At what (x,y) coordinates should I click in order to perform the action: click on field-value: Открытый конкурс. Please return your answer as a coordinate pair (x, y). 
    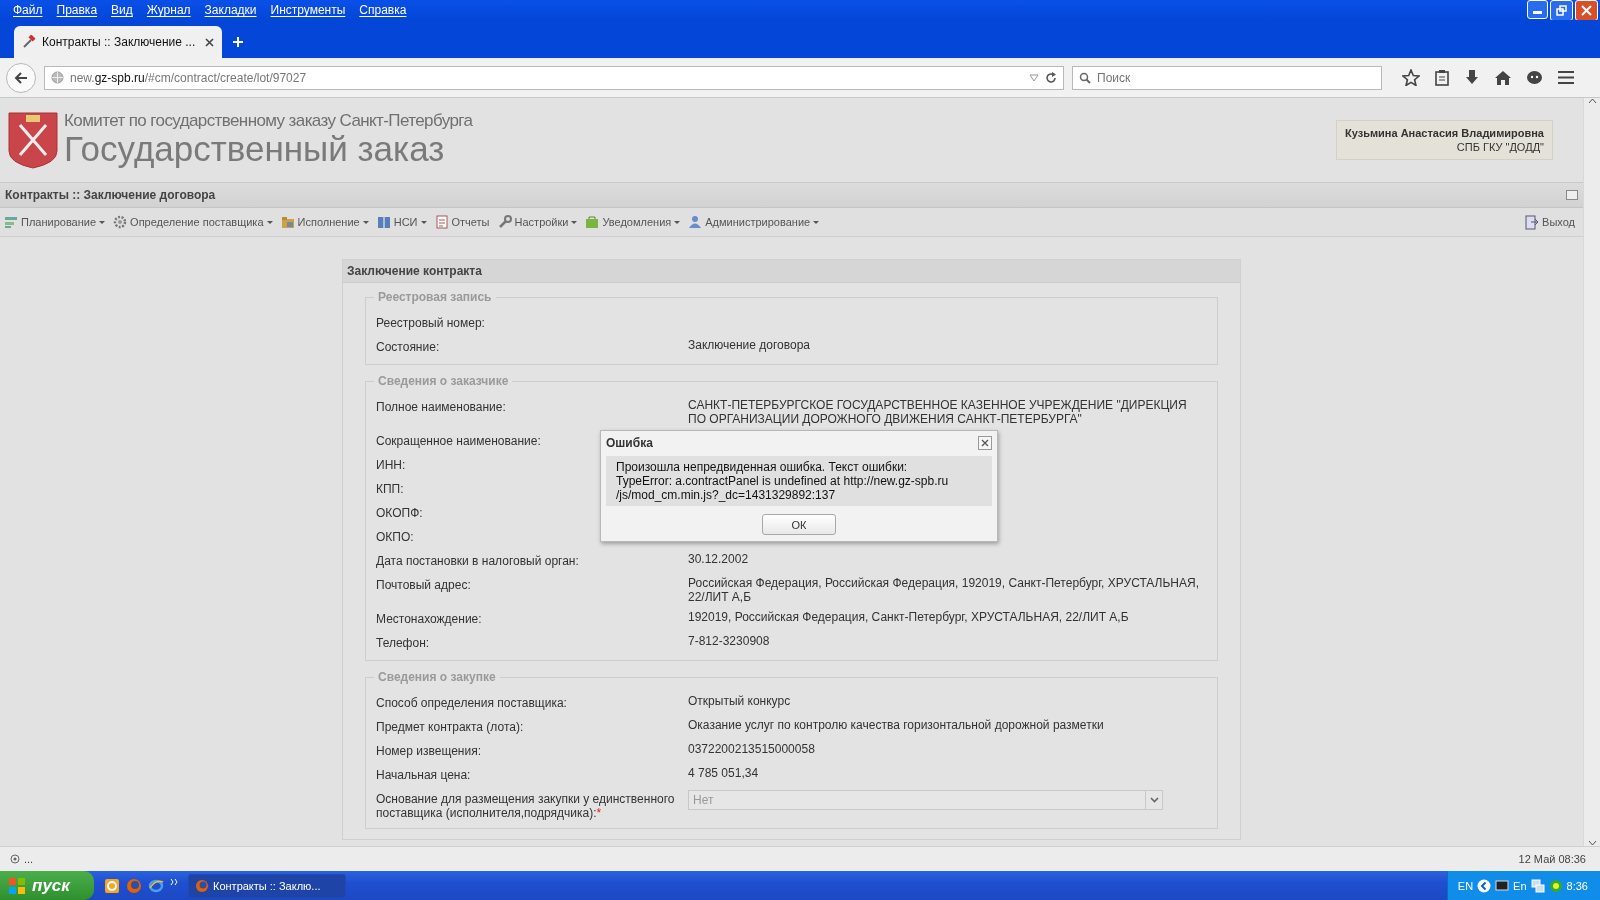
    Looking at the image, I should click on (740, 701).